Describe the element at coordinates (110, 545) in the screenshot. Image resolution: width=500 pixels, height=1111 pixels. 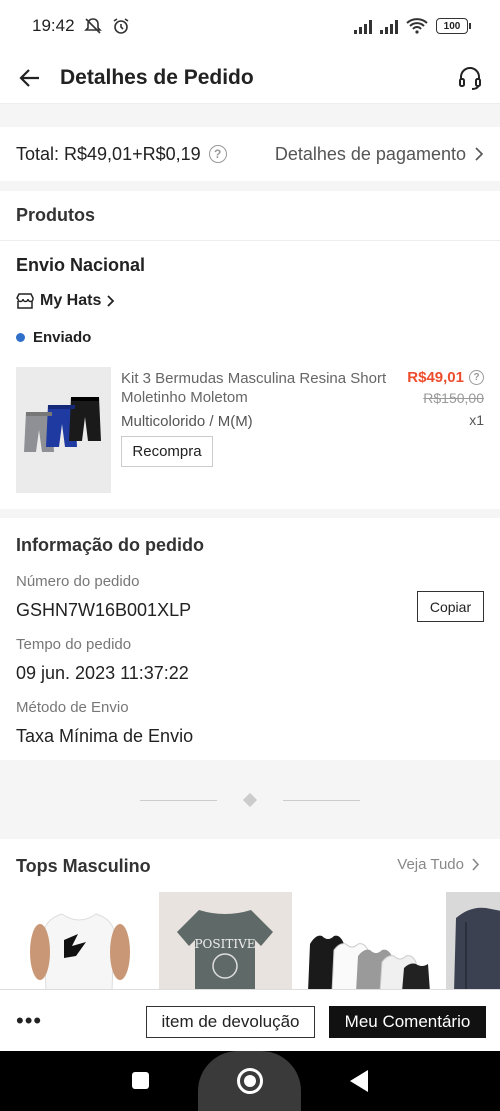
I see `order-info-title: Informação do pedido` at that location.